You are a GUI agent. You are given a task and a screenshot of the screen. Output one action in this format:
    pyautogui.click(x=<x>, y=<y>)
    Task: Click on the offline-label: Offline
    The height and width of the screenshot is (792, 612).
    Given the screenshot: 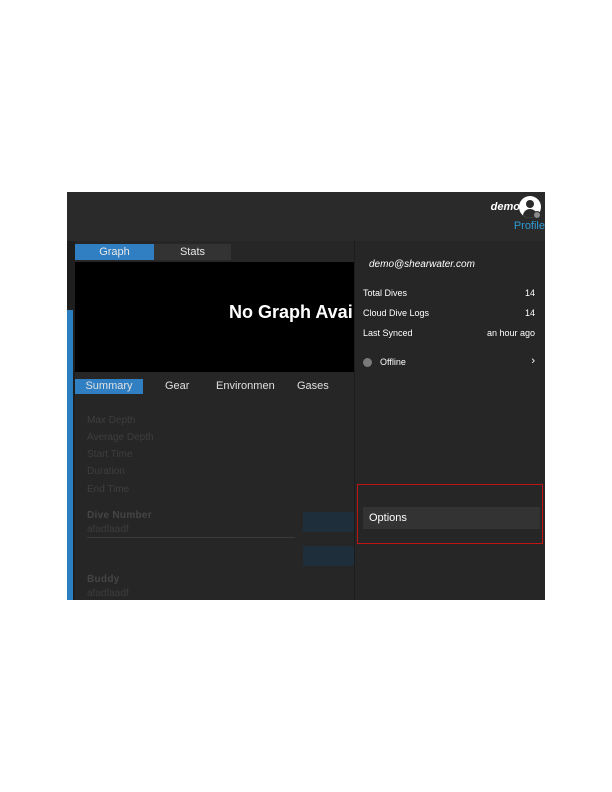 What is the action you would take?
    pyautogui.click(x=393, y=362)
    